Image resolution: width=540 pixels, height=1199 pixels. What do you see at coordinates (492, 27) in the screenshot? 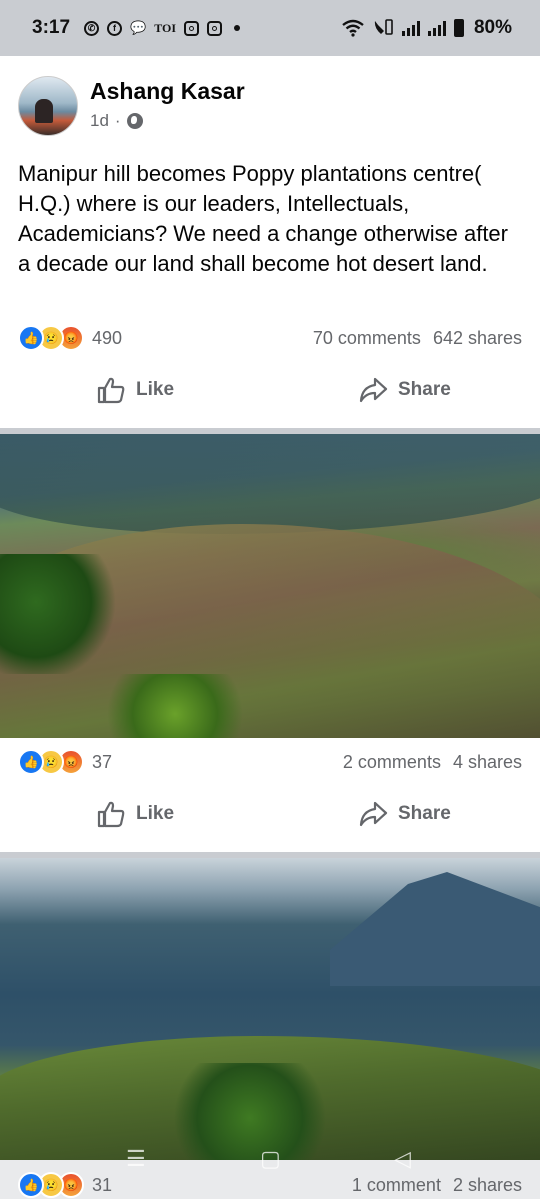
I see `battery-percent: 80%` at bounding box center [492, 27].